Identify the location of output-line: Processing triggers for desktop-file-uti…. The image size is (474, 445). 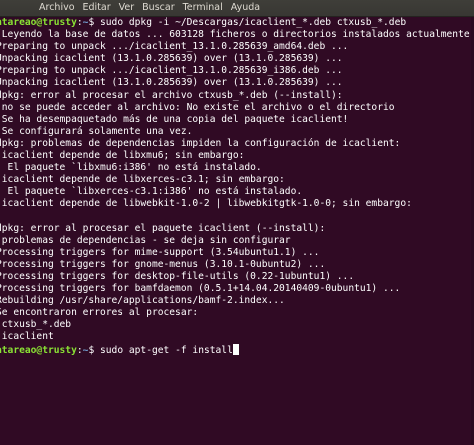
(177, 276).